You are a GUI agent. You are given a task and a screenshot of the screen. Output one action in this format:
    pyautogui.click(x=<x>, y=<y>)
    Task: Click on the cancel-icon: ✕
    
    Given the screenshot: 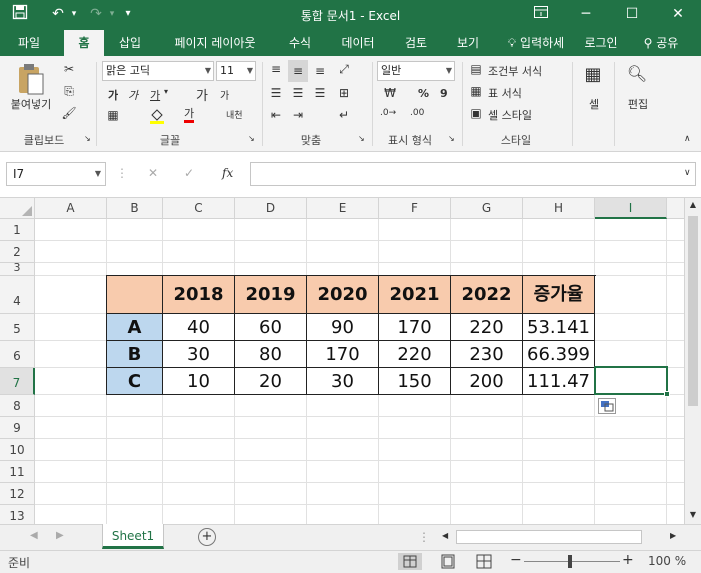 What is the action you would take?
    pyautogui.click(x=153, y=173)
    